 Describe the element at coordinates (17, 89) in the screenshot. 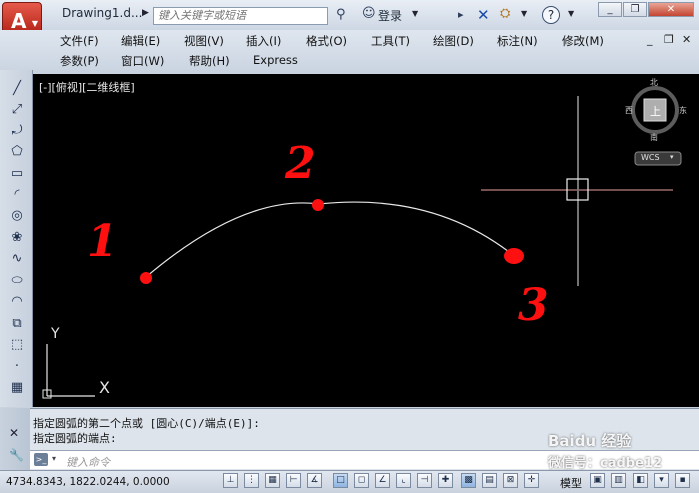

I see `line-icon: ╱` at that location.